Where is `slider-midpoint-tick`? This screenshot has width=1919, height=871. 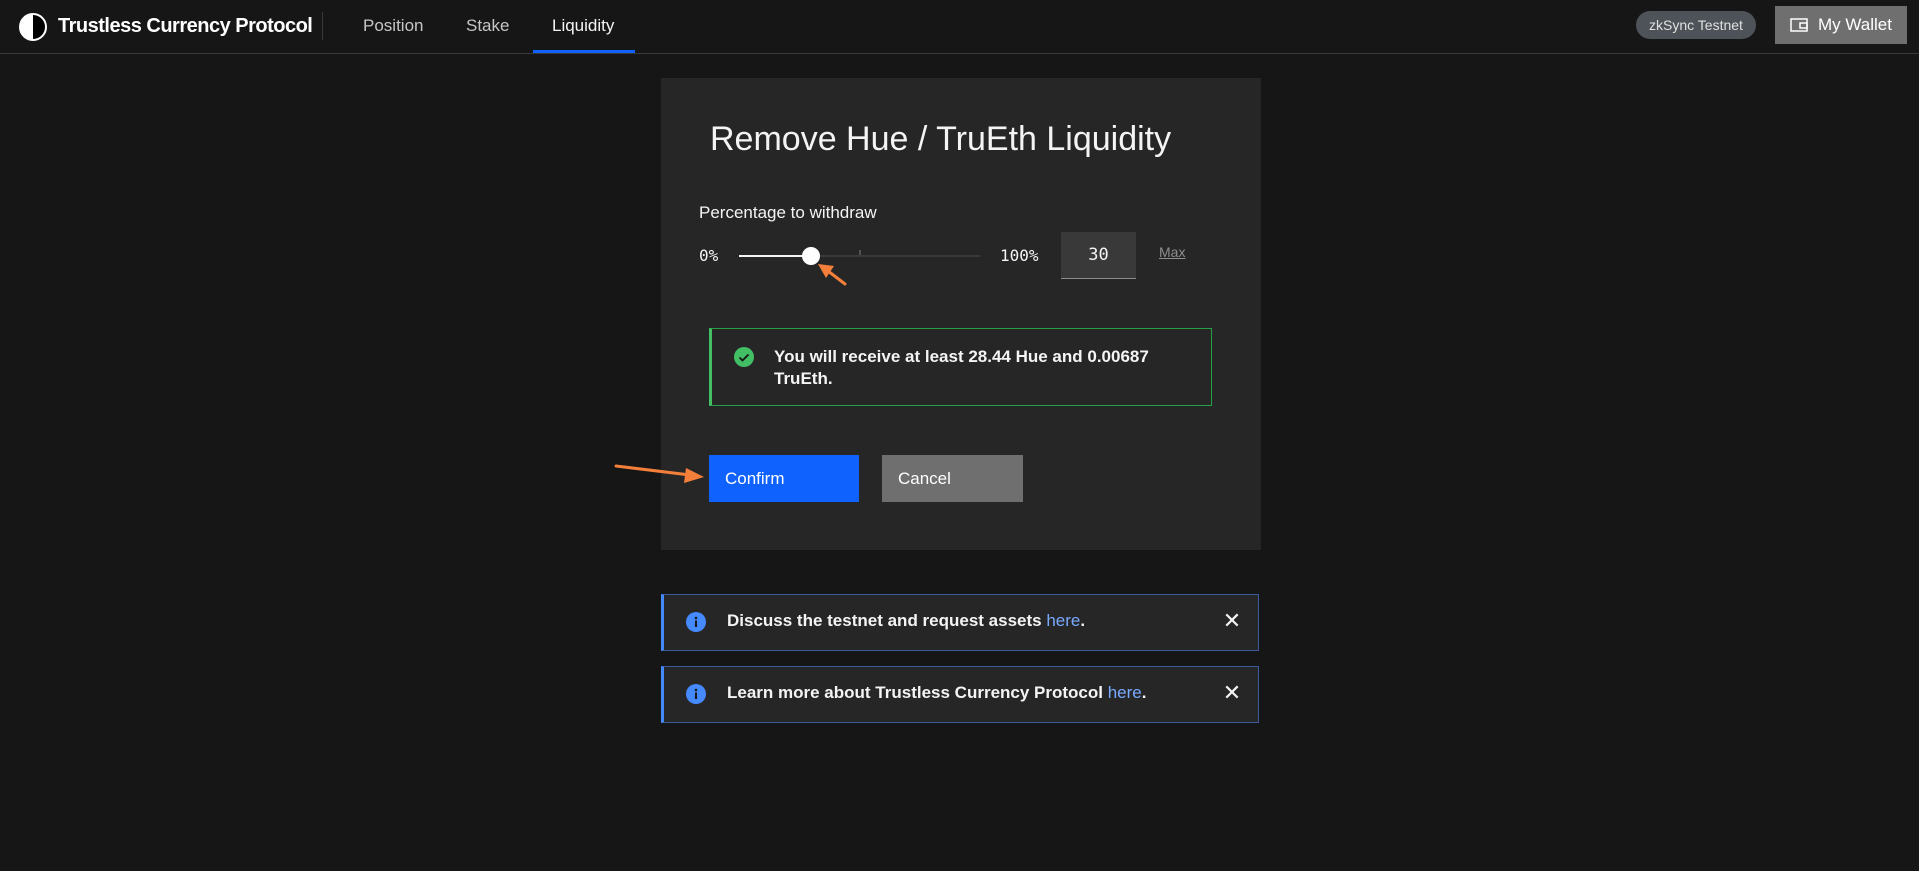
slider-midpoint-tick is located at coordinates (860, 252).